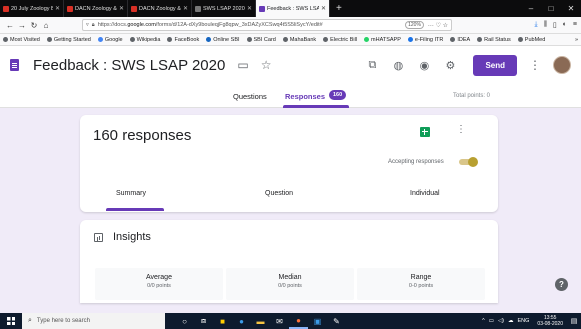  Describe the element at coordinates (241, 321) in the screenshot. I see `edge-icon: ●` at that location.